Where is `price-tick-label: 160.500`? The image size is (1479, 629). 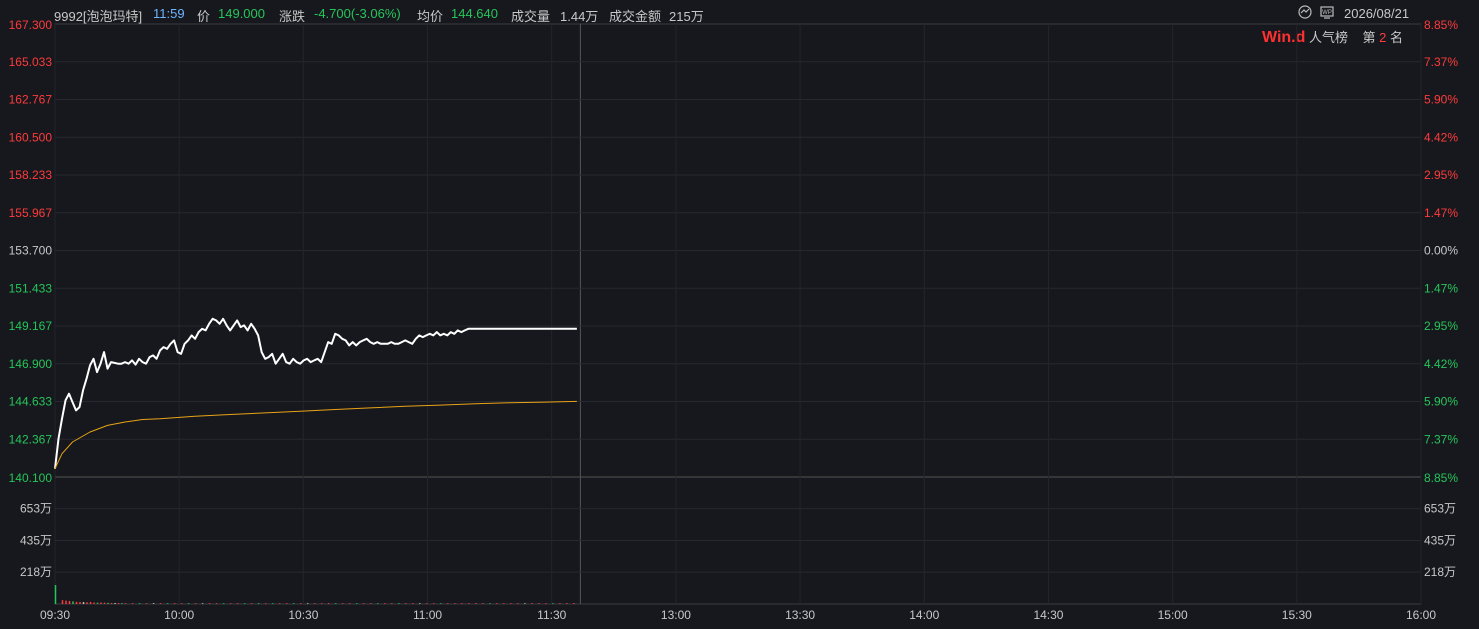 price-tick-label: 160.500 is located at coordinates (31, 137).